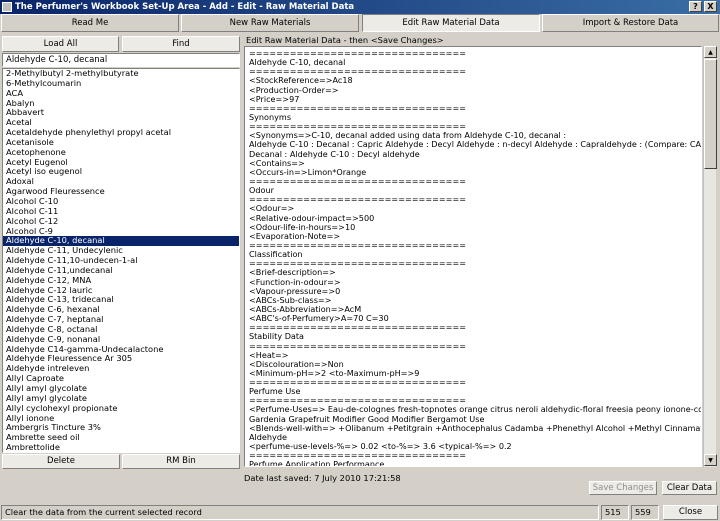  What do you see at coordinates (710, 6) in the screenshot?
I see `close-icon: X` at bounding box center [710, 6].